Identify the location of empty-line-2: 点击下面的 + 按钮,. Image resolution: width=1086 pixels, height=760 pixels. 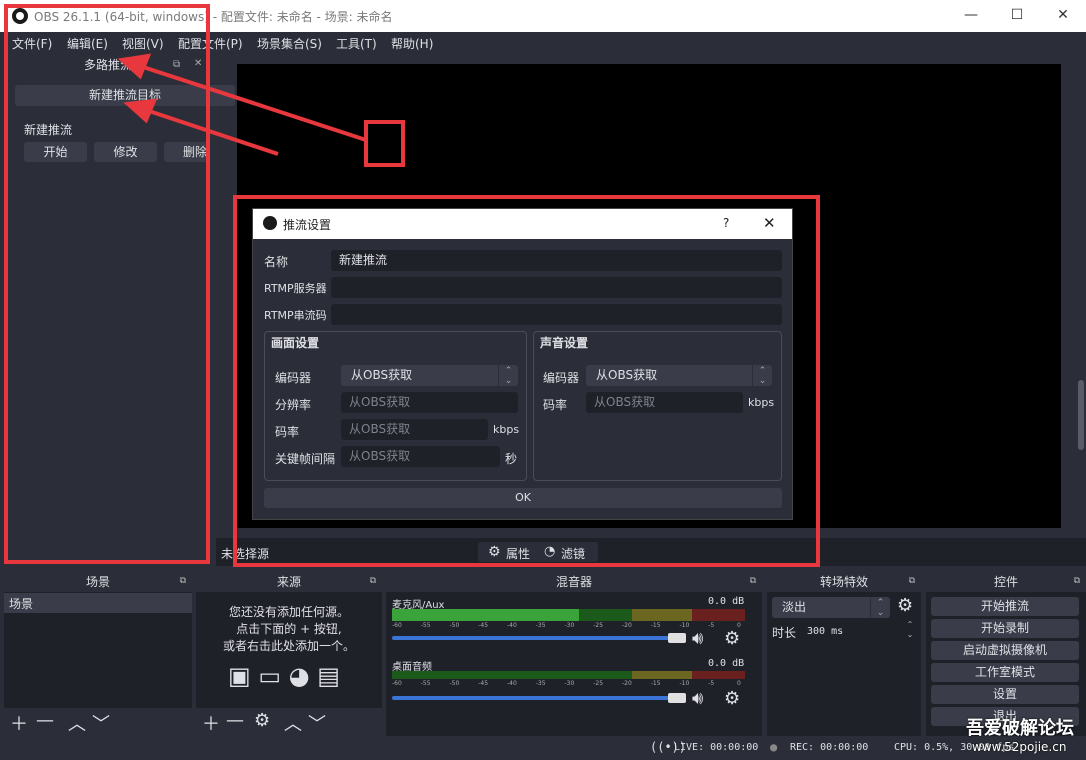
(289, 629).